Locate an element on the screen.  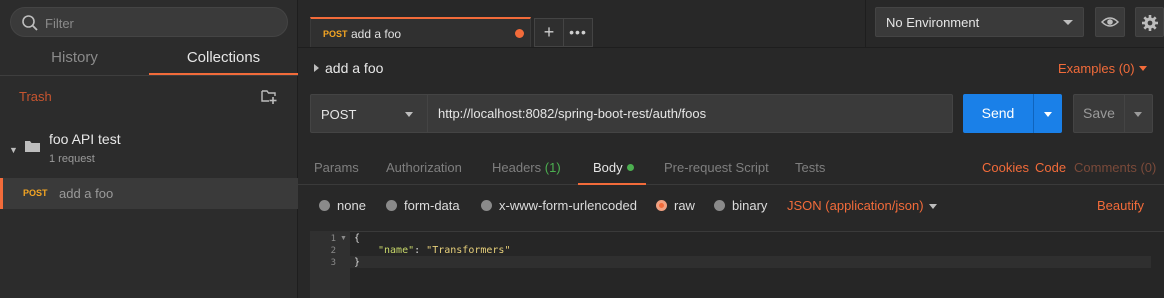
unsaved-indicator is located at coordinates (519, 33).